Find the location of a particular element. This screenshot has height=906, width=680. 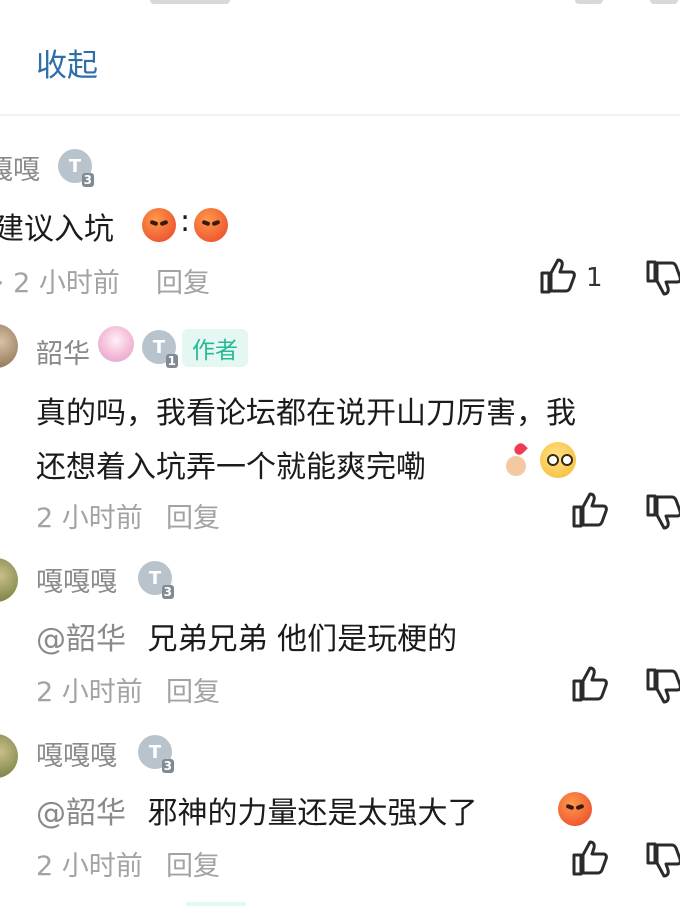

comment-username: 嘎嘎 is located at coordinates (20, 167).